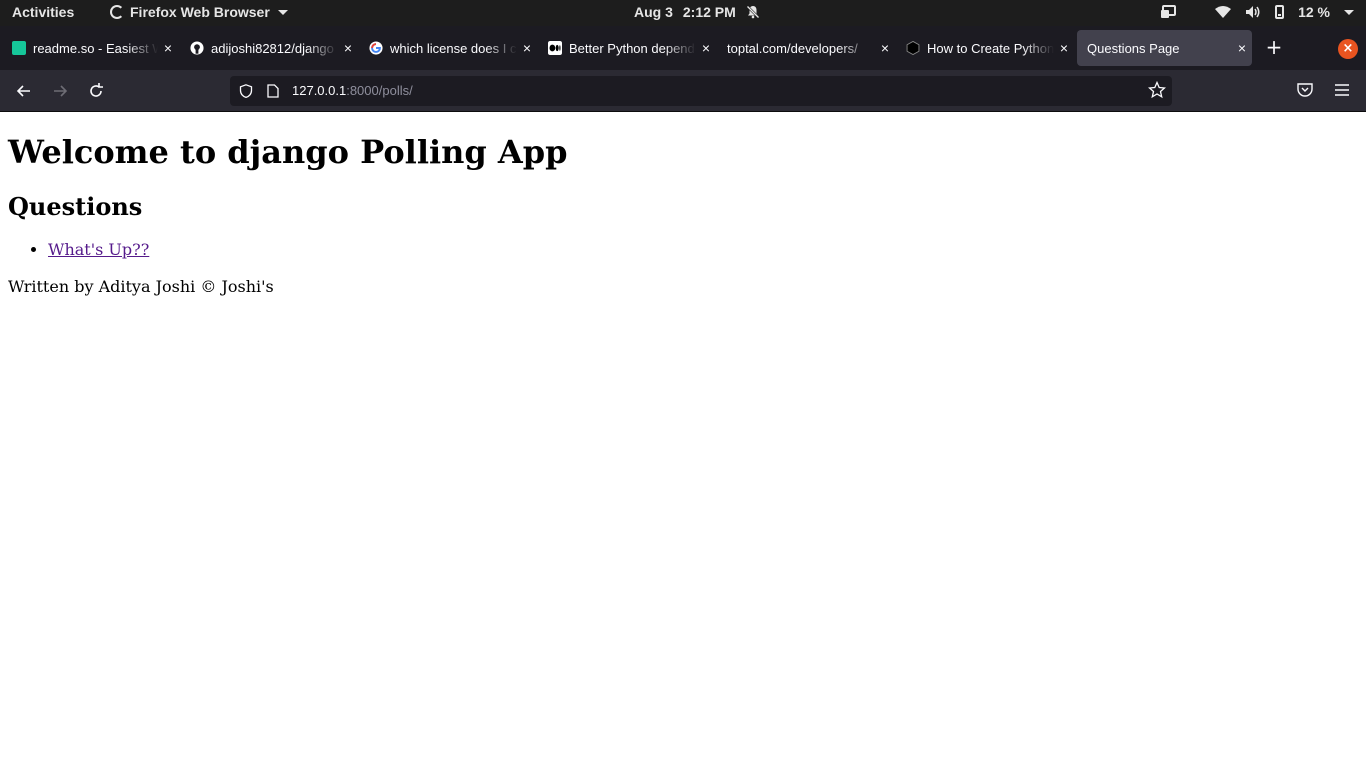  Describe the element at coordinates (1274, 47) in the screenshot. I see `new-tab-button: +` at that location.